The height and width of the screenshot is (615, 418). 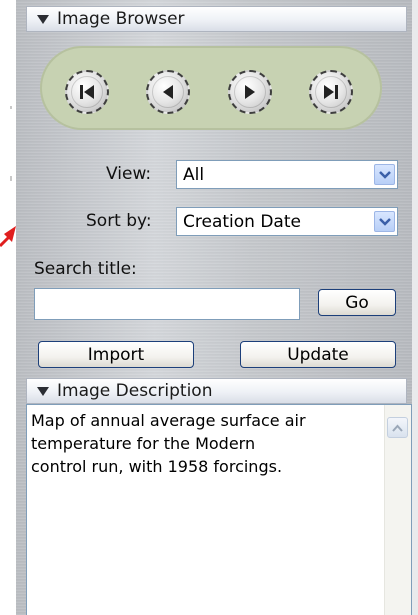 I want to click on left-margin-strip, so click(x=8, y=307).